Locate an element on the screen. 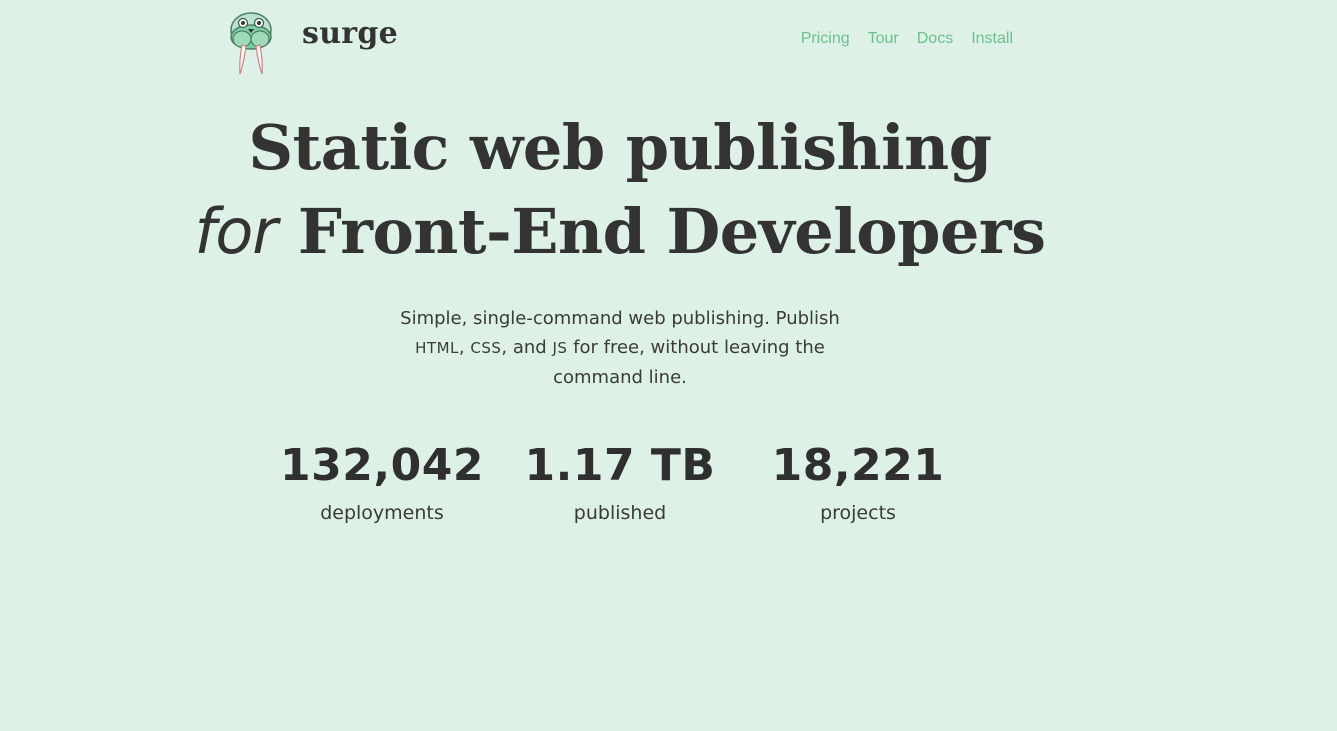 This screenshot has height=731, width=1337. nav-tour-link: Tour is located at coordinates (883, 39).